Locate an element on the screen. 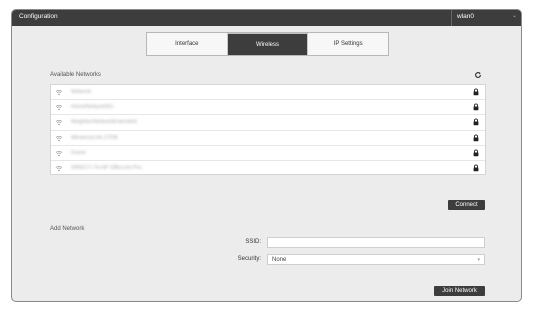 The height and width of the screenshot is (310, 533). network-name: DIRECT-74-HP OfficeJet Pro is located at coordinates (106, 167).